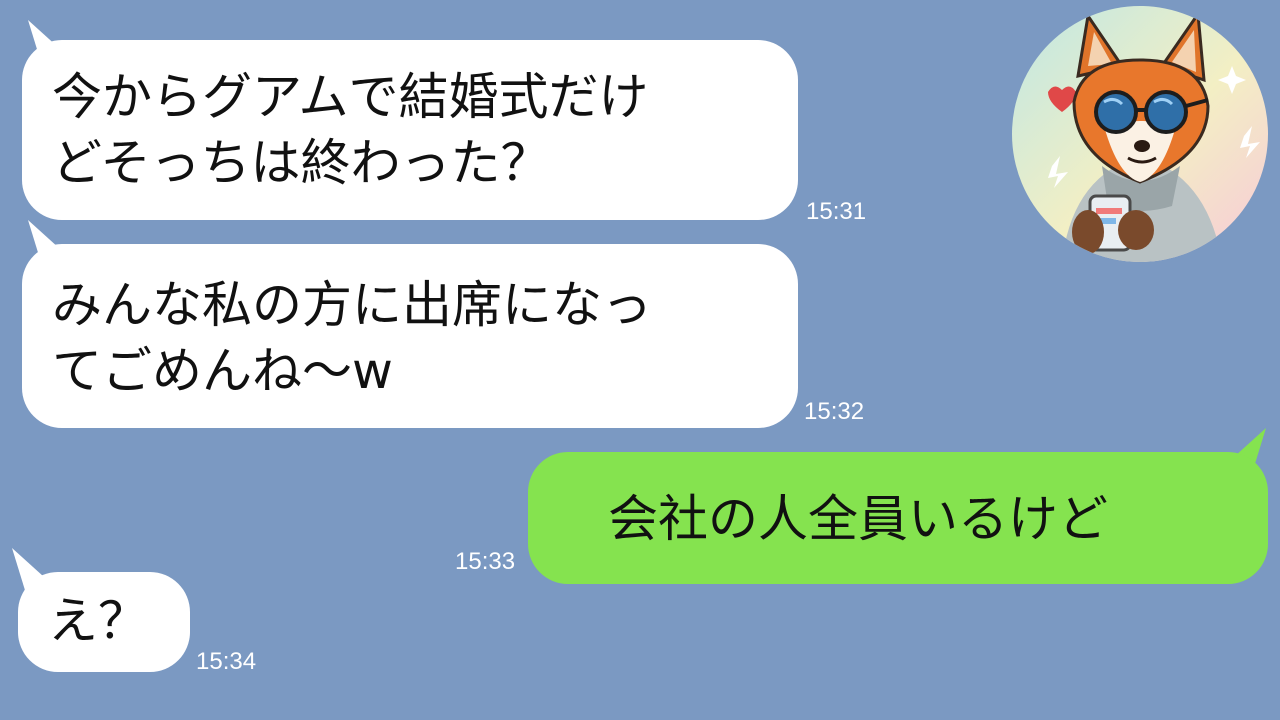 The width and height of the screenshot is (1280, 720). I want to click on message-text-line: どそっちは終わった？, so click(301, 163).